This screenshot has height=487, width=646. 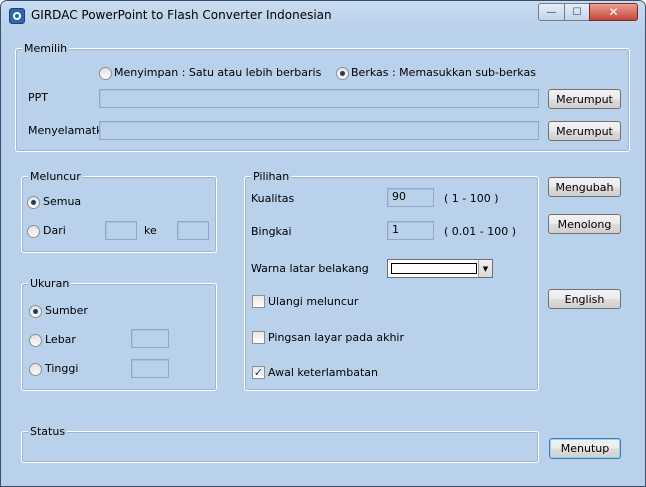 What do you see at coordinates (313, 301) in the screenshot?
I see `repeat-label: Ulangi meluncur` at bounding box center [313, 301].